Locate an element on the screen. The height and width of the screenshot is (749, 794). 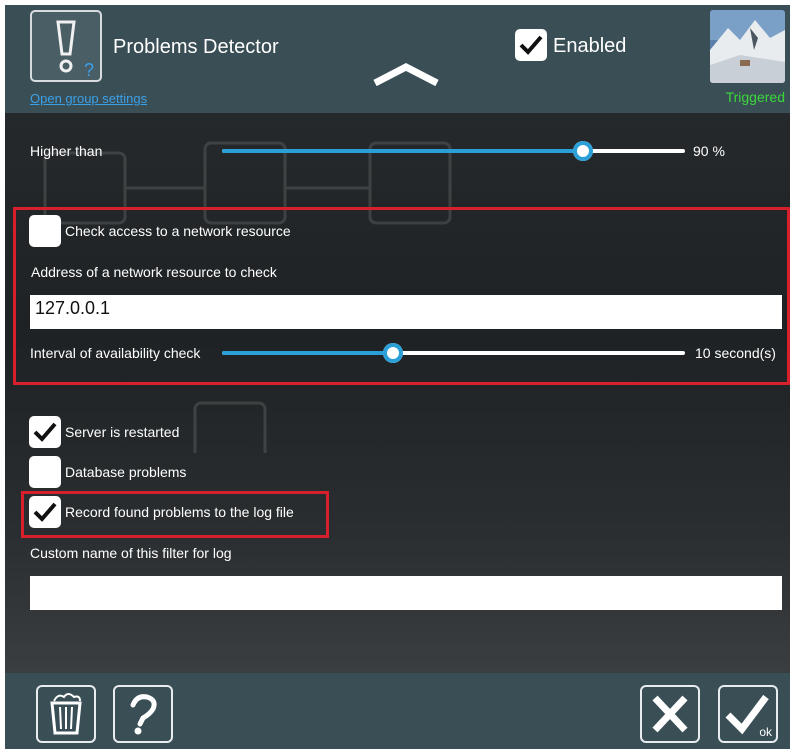
custom-name-input is located at coordinates (406, 593).